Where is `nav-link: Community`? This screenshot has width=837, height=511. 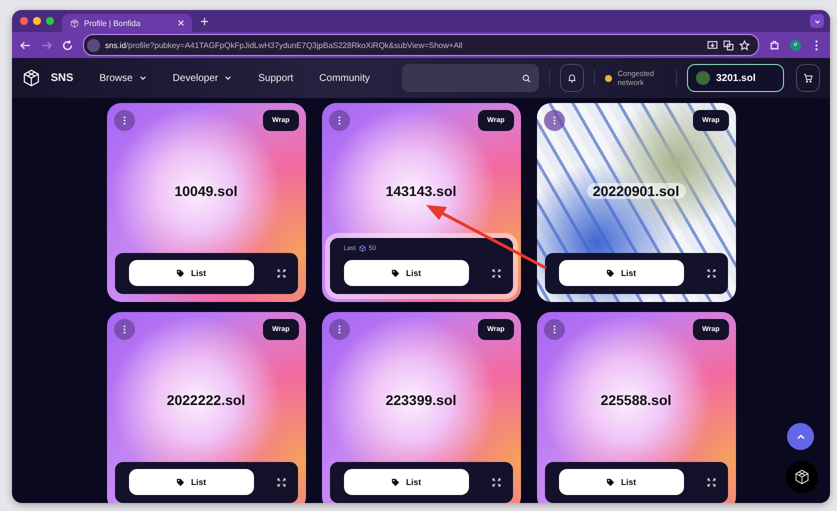 nav-link: Community is located at coordinates (344, 78).